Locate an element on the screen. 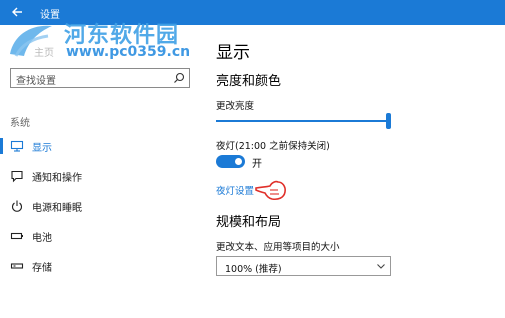 This screenshot has height=318, width=505. back-button is located at coordinates (17, 12).